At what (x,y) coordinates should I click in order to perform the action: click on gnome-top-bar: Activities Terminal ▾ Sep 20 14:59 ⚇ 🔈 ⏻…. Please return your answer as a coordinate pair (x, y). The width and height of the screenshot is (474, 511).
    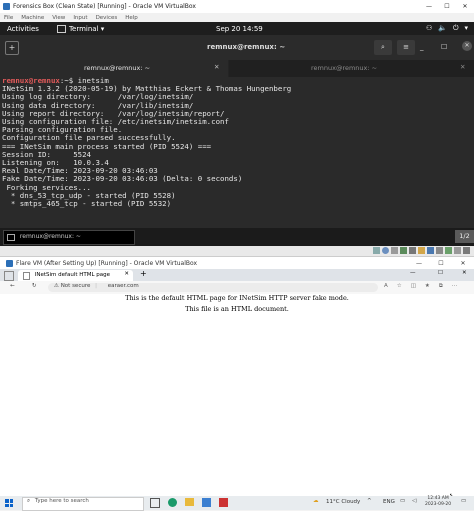
    Looking at the image, I should click on (237, 28).